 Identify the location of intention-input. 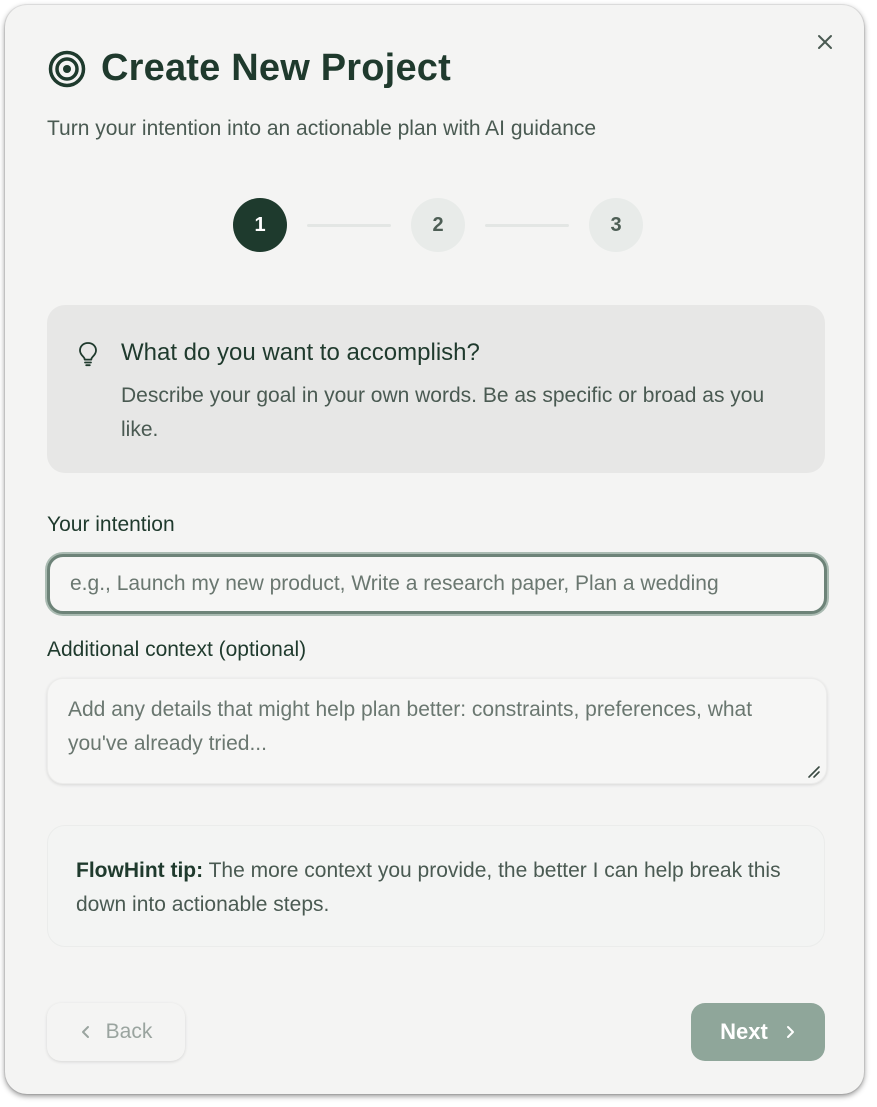
(437, 584).